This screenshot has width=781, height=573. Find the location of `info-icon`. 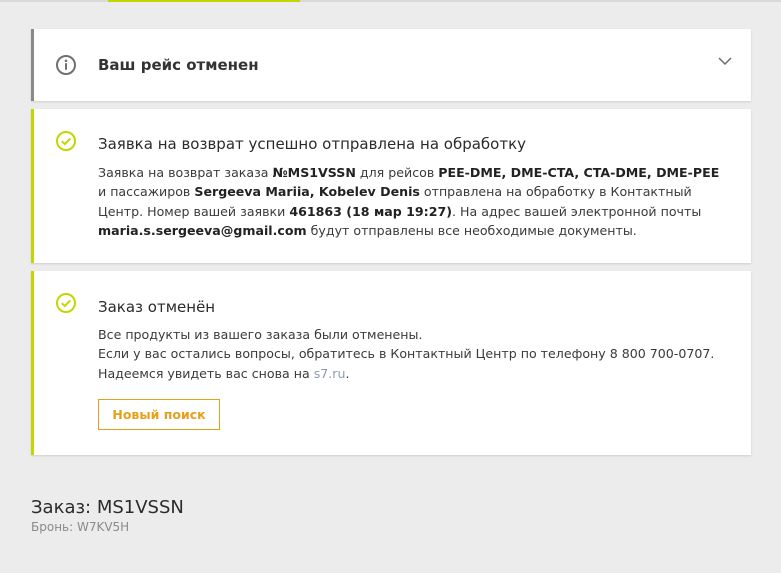

info-icon is located at coordinates (66, 65).